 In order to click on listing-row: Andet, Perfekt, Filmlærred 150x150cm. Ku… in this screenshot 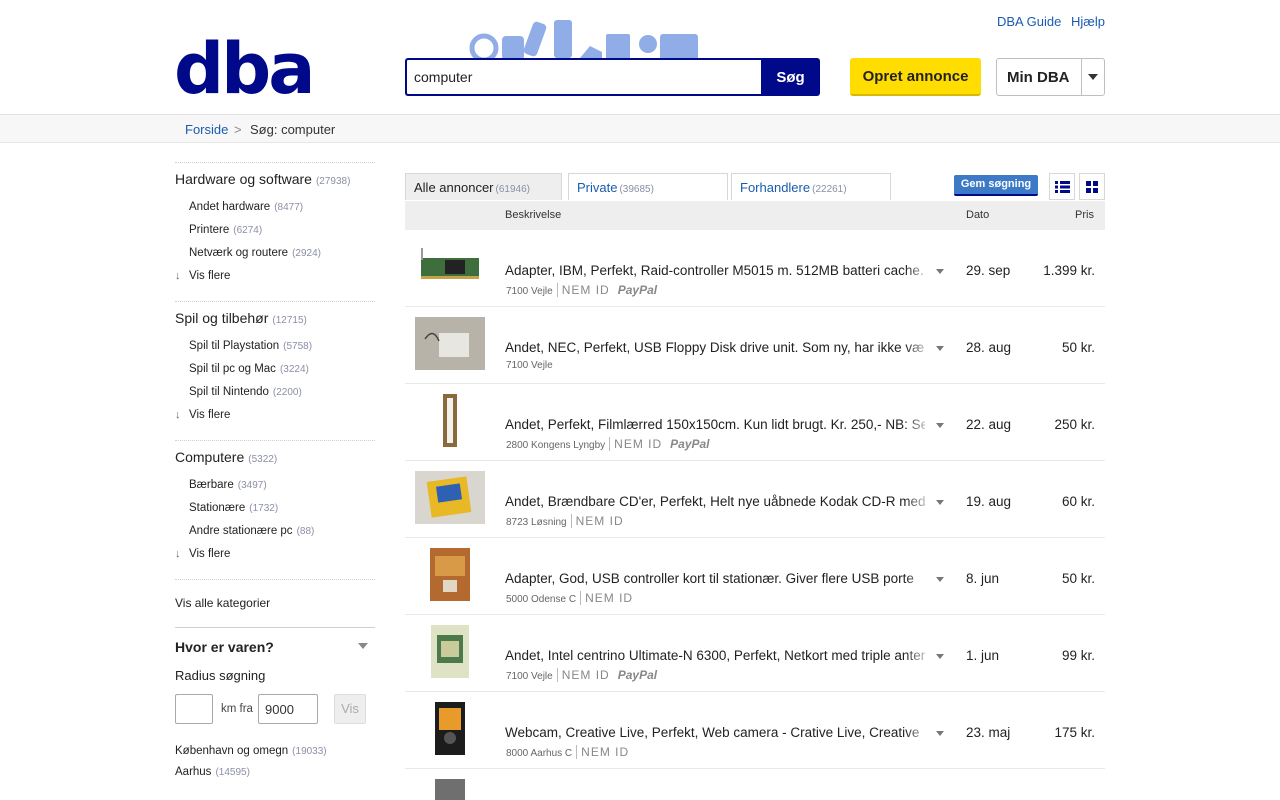, I will do `click(755, 422)`.